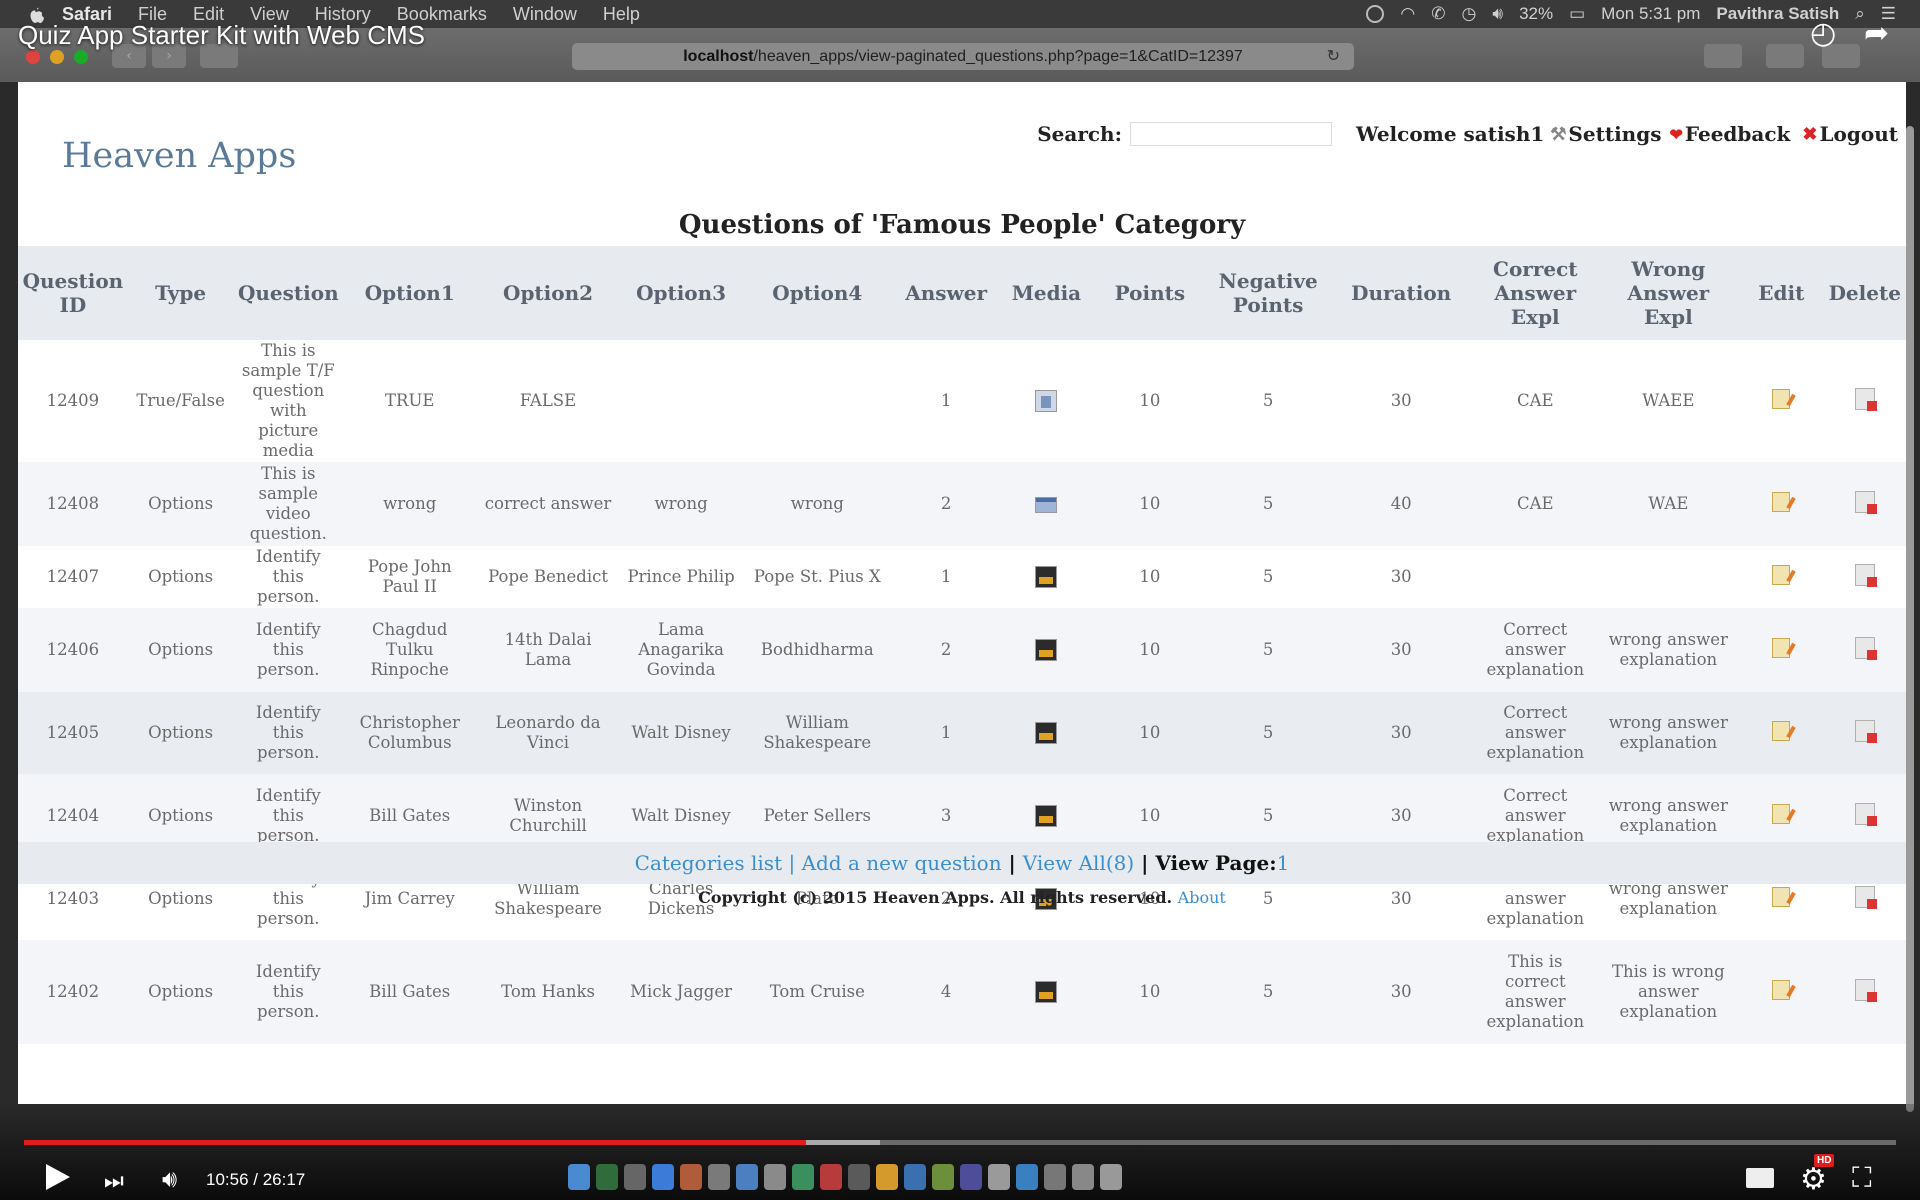 The image size is (1920, 1200). Describe the element at coordinates (73, 400) in the screenshot. I see `cell-id: 12409` at that location.